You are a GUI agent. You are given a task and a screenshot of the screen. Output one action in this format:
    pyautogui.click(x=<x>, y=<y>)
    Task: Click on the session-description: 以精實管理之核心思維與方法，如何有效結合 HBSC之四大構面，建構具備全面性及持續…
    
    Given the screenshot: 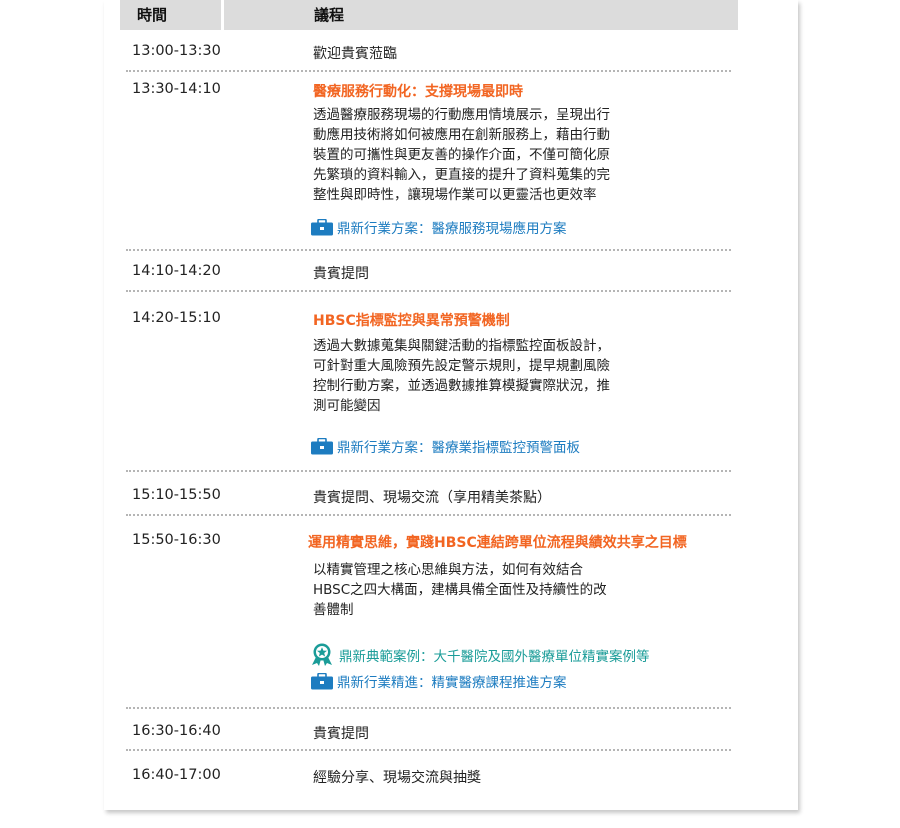 What is the action you would take?
    pyautogui.click(x=460, y=590)
    